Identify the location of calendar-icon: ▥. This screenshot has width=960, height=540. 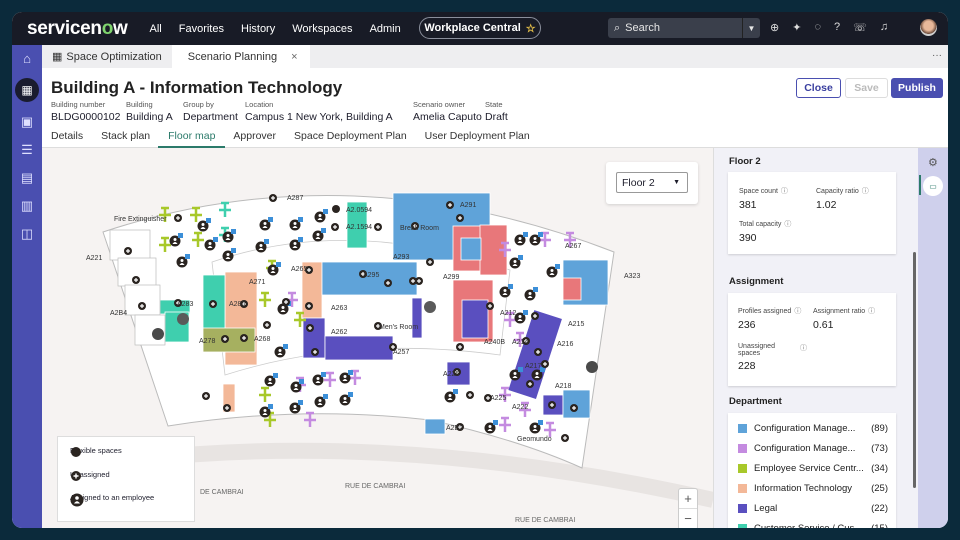
(27, 206).